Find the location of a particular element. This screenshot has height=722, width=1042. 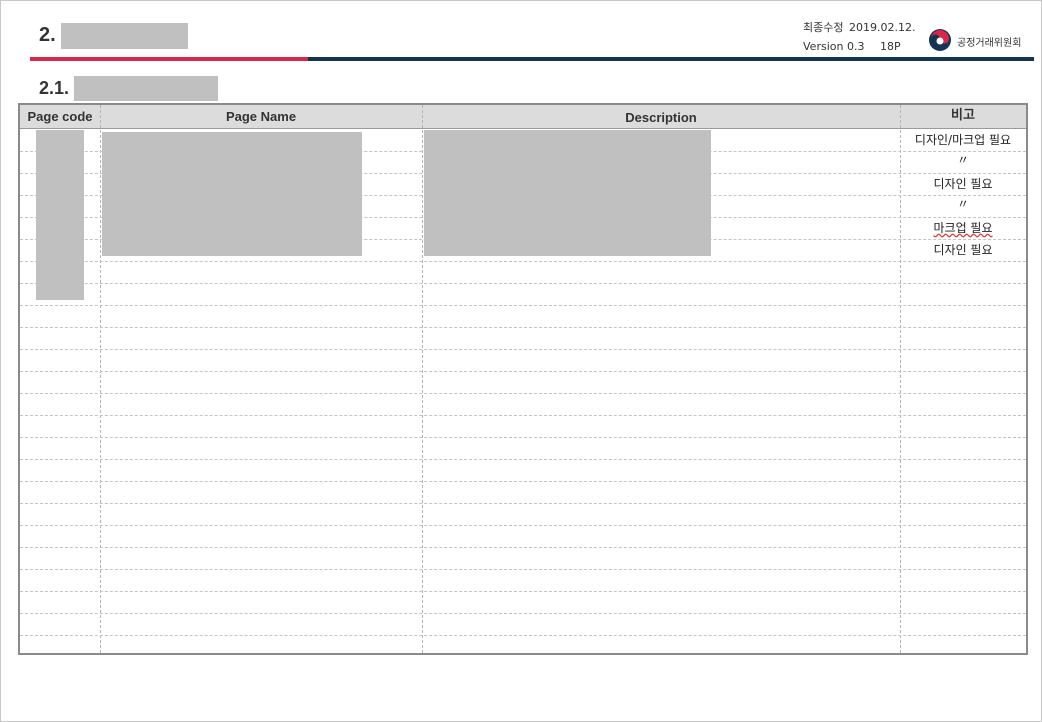

last-modified-date: 2019.02.12. is located at coordinates (882, 27).